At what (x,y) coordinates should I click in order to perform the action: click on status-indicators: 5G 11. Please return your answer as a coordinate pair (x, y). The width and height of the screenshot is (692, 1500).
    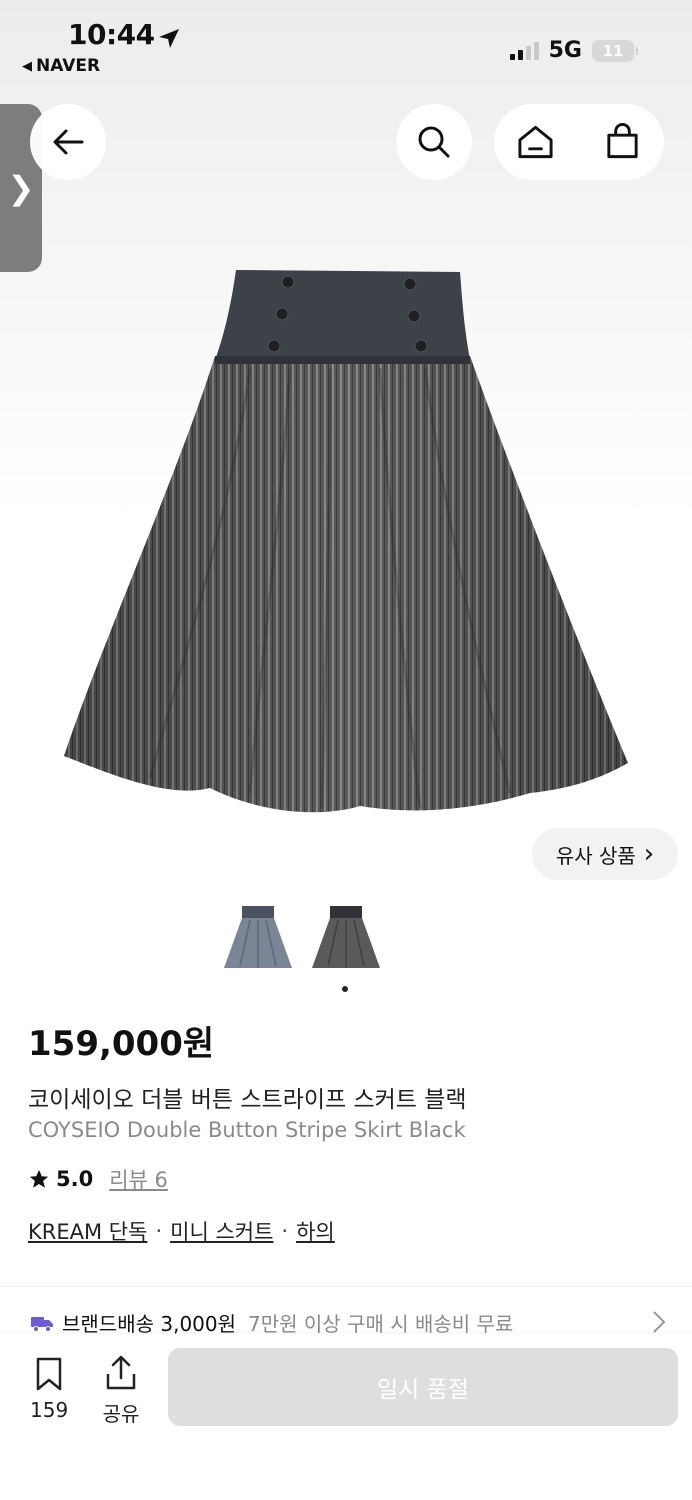
    Looking at the image, I should click on (573, 50).